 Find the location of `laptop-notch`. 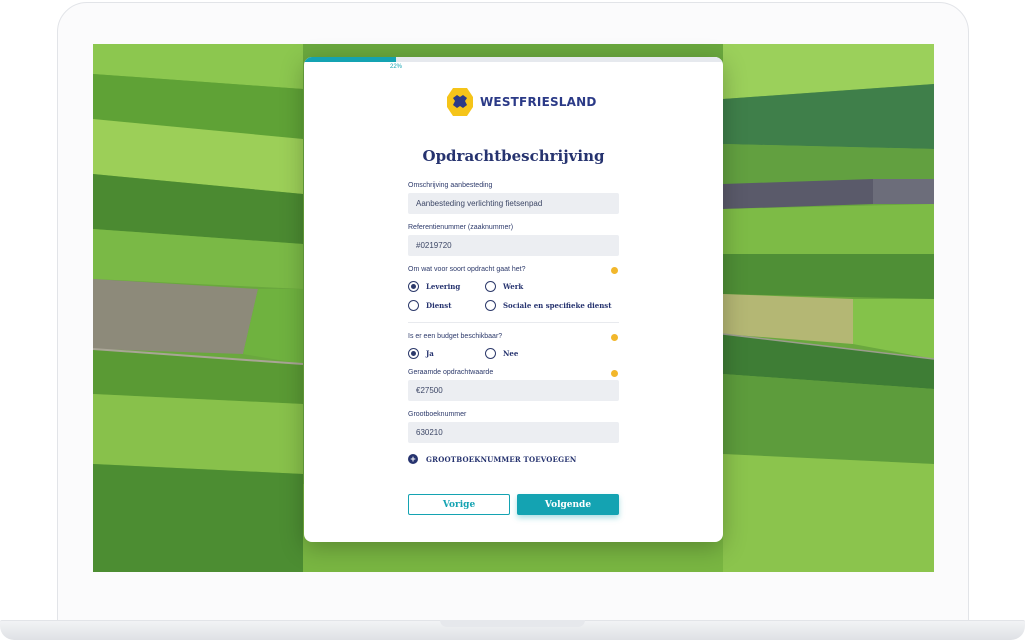

laptop-notch is located at coordinates (512, 623).